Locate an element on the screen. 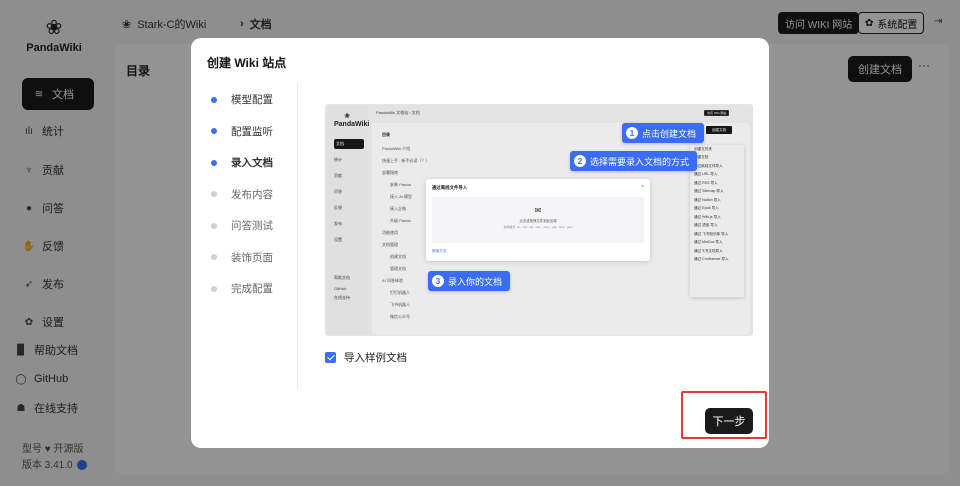 Image resolution: width=960 pixels, height=486 pixels. callout-number: 1 is located at coordinates (632, 133).